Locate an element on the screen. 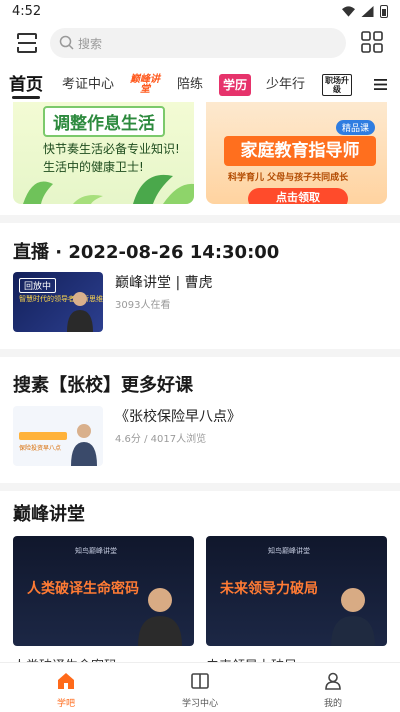 This screenshot has height=712, width=400. banner-health-line1: 快节奏生活必备专业知识! is located at coordinates (111, 149).